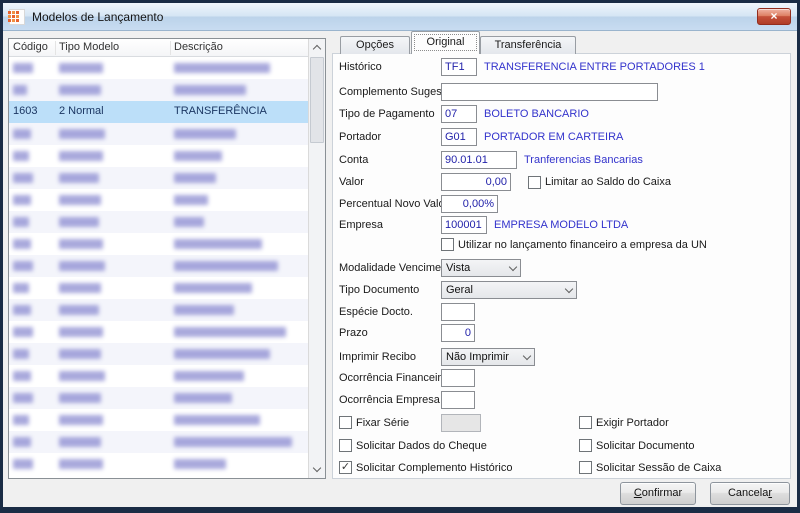 This screenshot has height=513, width=800. What do you see at coordinates (459, 114) in the screenshot?
I see `tipo-pagamento-code-input` at bounding box center [459, 114].